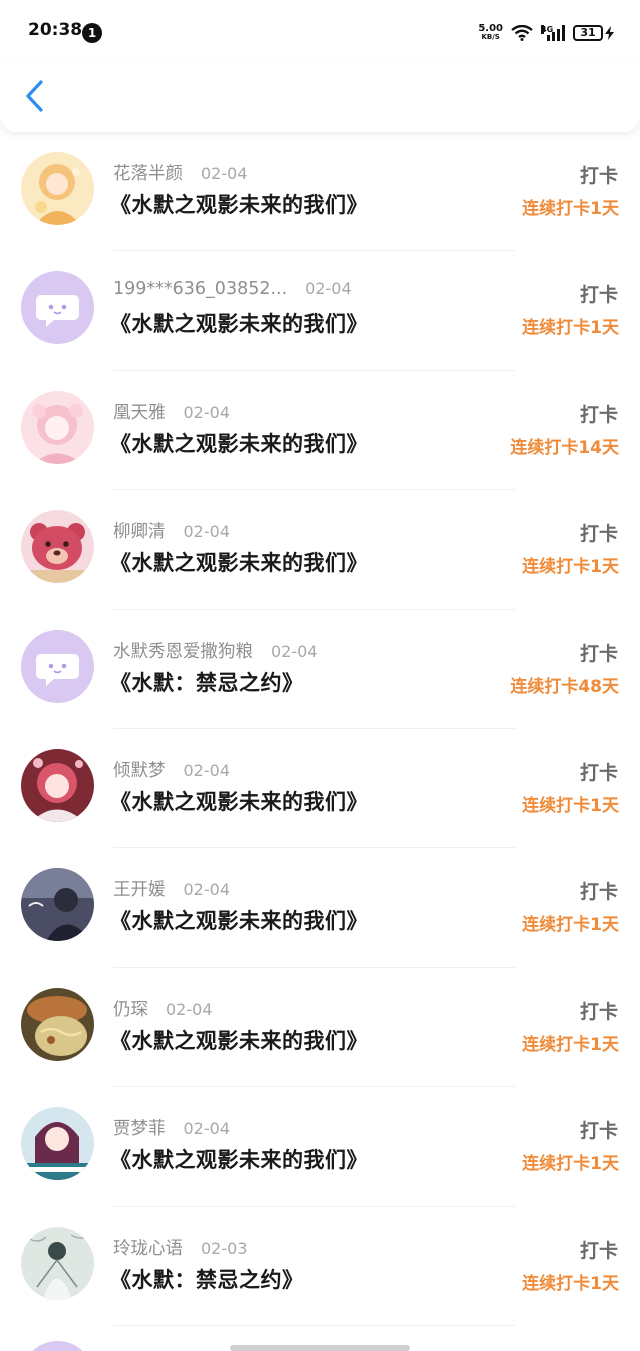 The width and height of the screenshot is (640, 1351). Describe the element at coordinates (171, 1127) in the screenshot. I see `user-meta: 贾梦菲 02-04` at that location.